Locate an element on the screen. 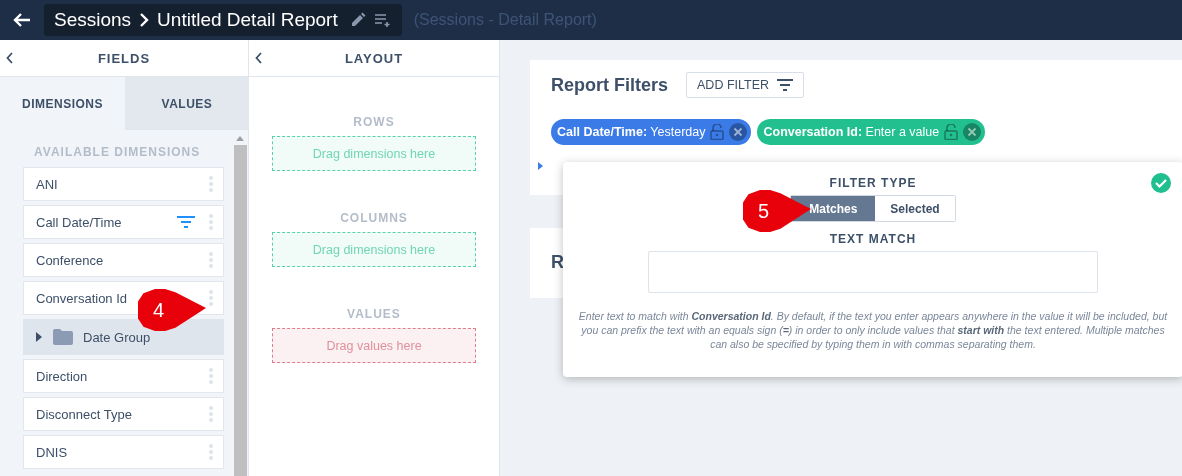 Image resolution: width=1182 pixels, height=476 pixels. group-item: Date Group is located at coordinates (123, 337).